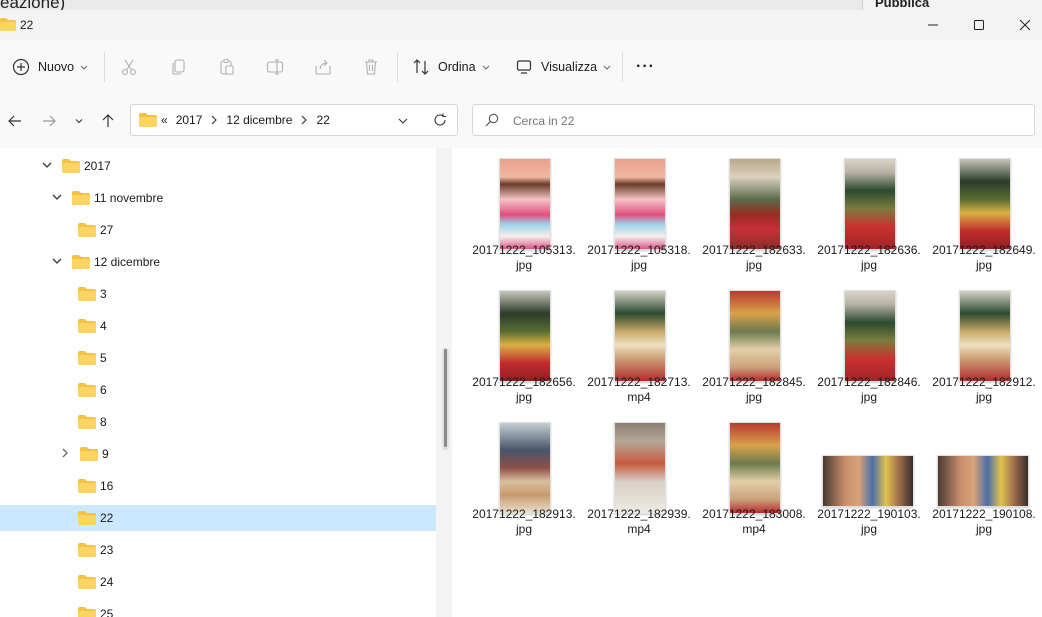 The width and height of the screenshot is (1042, 617). I want to click on file-item: 20171222_182633. jpg, so click(754, 210).